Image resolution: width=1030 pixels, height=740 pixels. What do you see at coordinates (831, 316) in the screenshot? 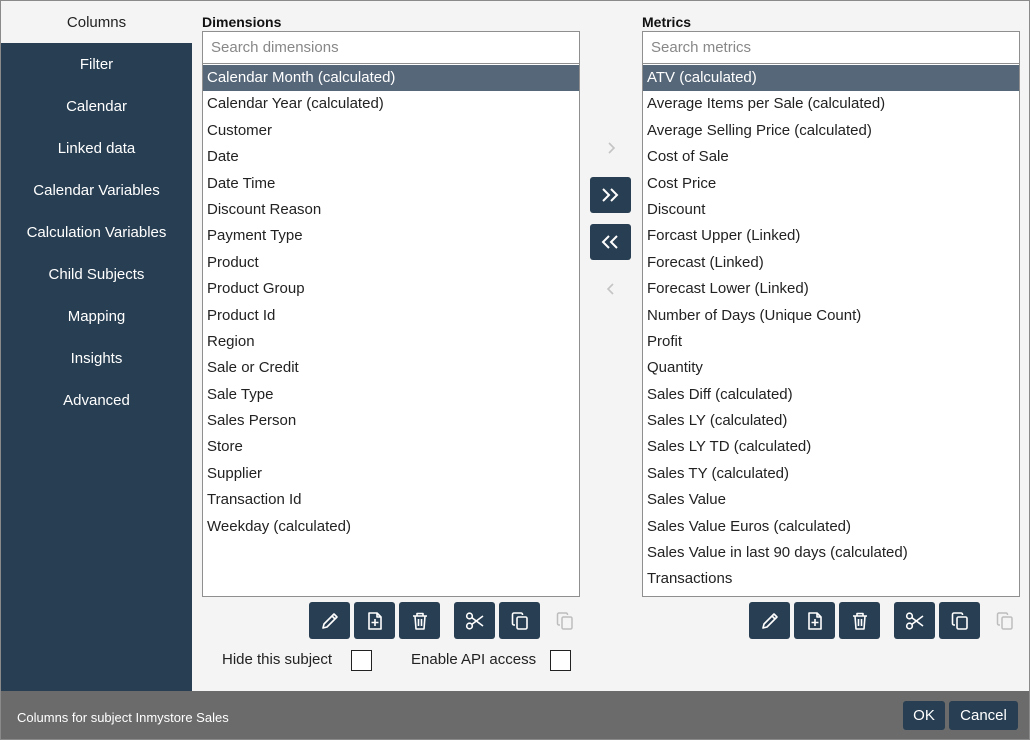
I see `metric-list-item: Number of Days (Unique Count)` at bounding box center [831, 316].